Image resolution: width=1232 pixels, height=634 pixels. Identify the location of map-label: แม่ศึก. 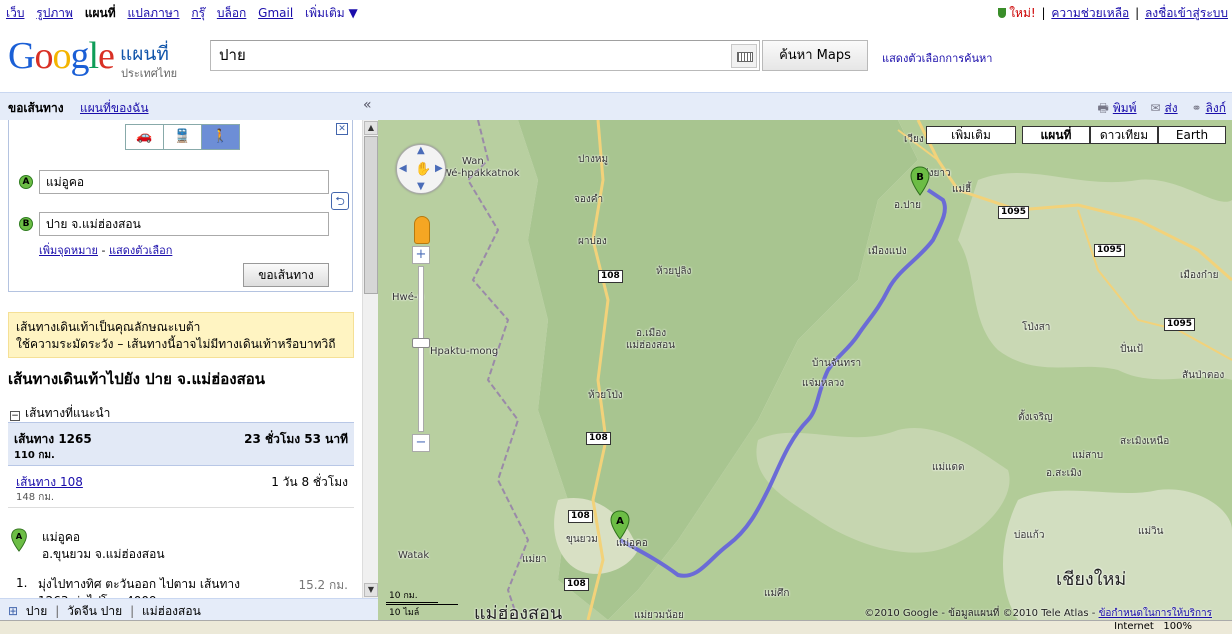
(777, 593).